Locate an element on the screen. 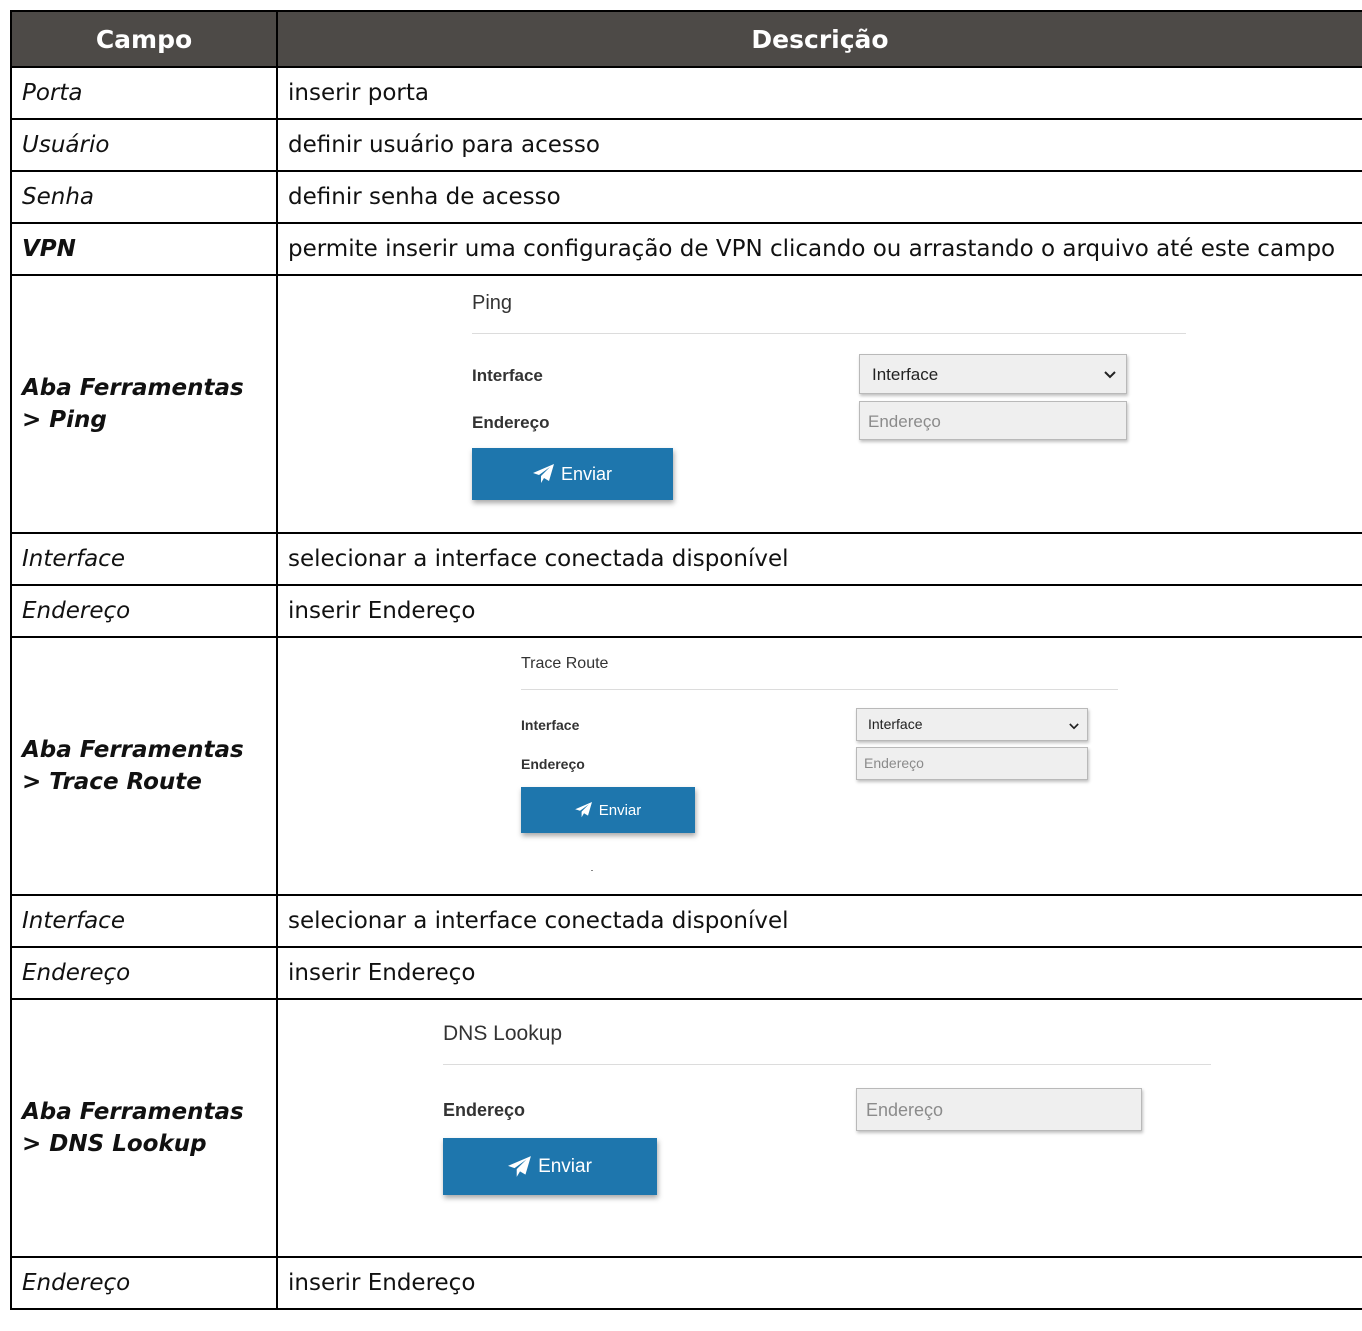  table-row: Usuário definir usuário para acesso is located at coordinates (686, 145).